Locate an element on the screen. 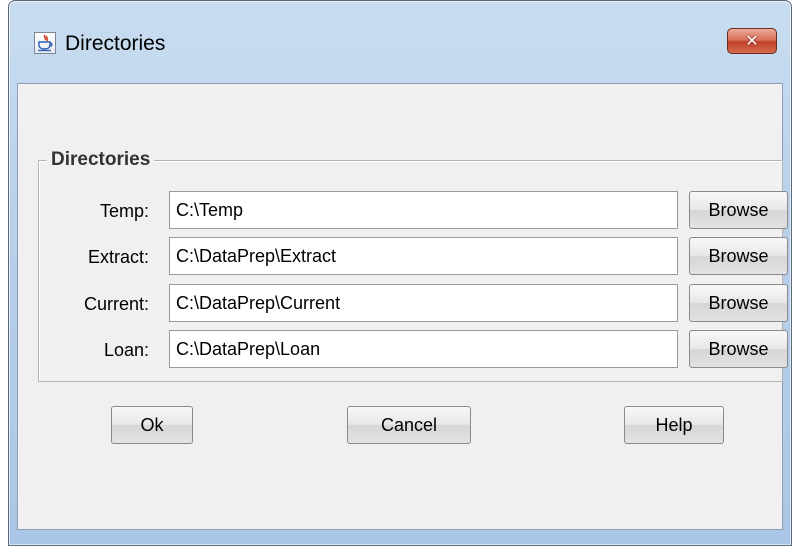 This screenshot has width=794, height=548. current-label: Current: is located at coordinates (116, 304).